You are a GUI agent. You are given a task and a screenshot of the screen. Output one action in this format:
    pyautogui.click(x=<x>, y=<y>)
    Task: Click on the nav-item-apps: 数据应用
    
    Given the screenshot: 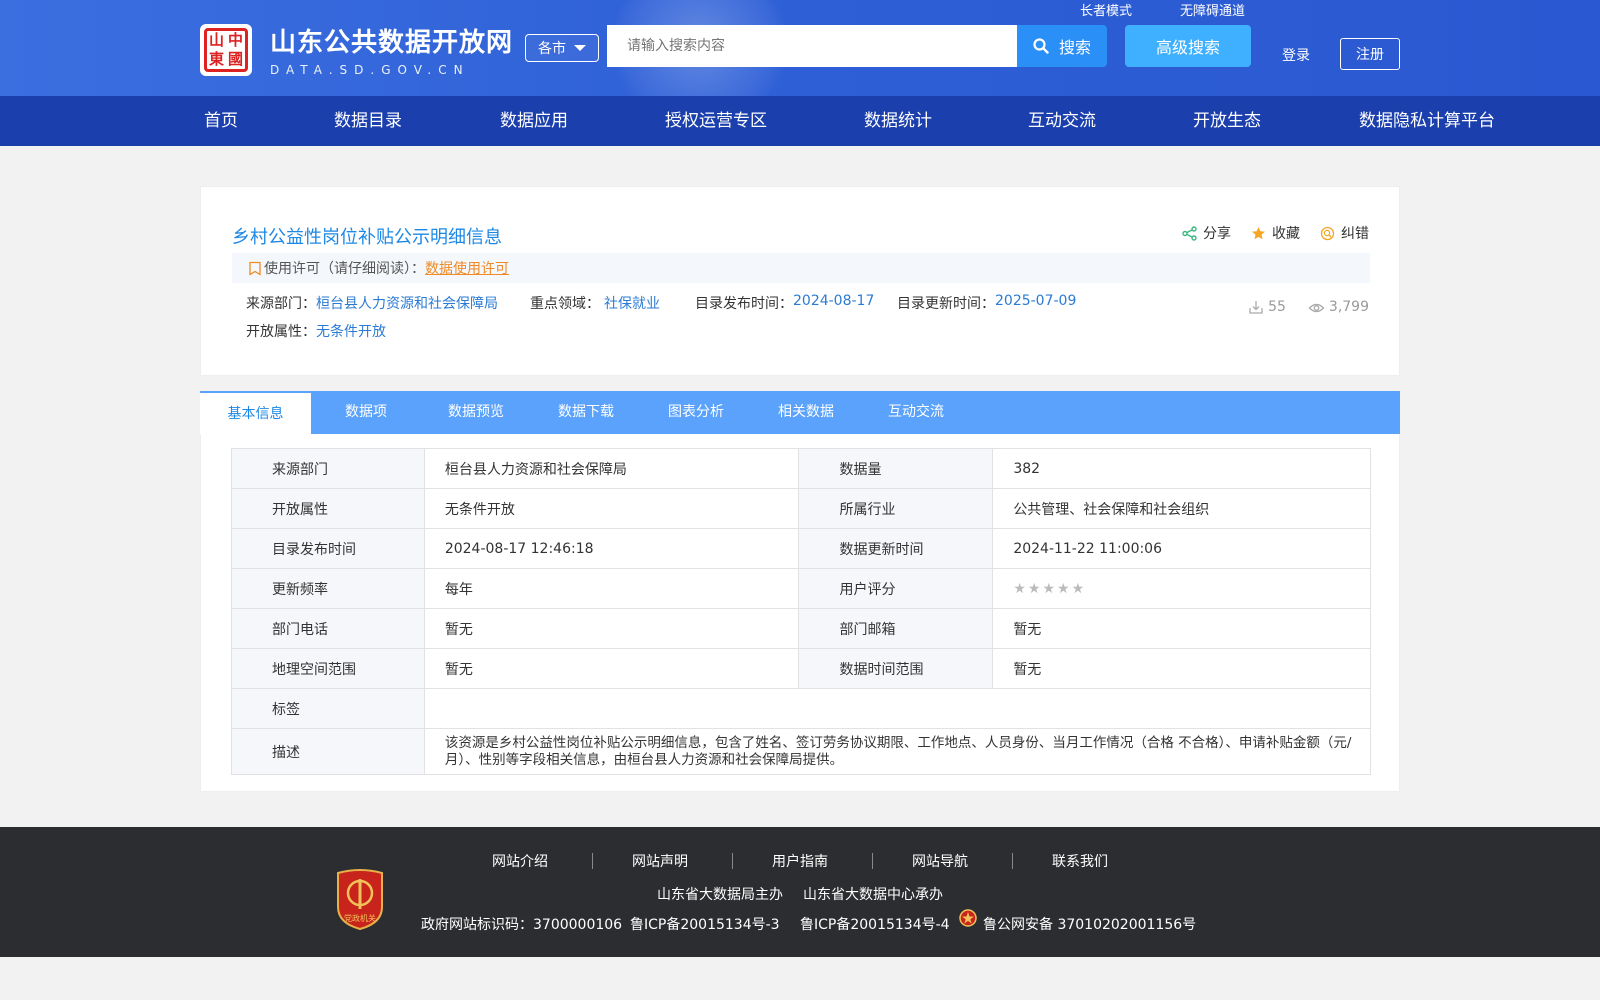 What is the action you would take?
    pyautogui.click(x=534, y=121)
    